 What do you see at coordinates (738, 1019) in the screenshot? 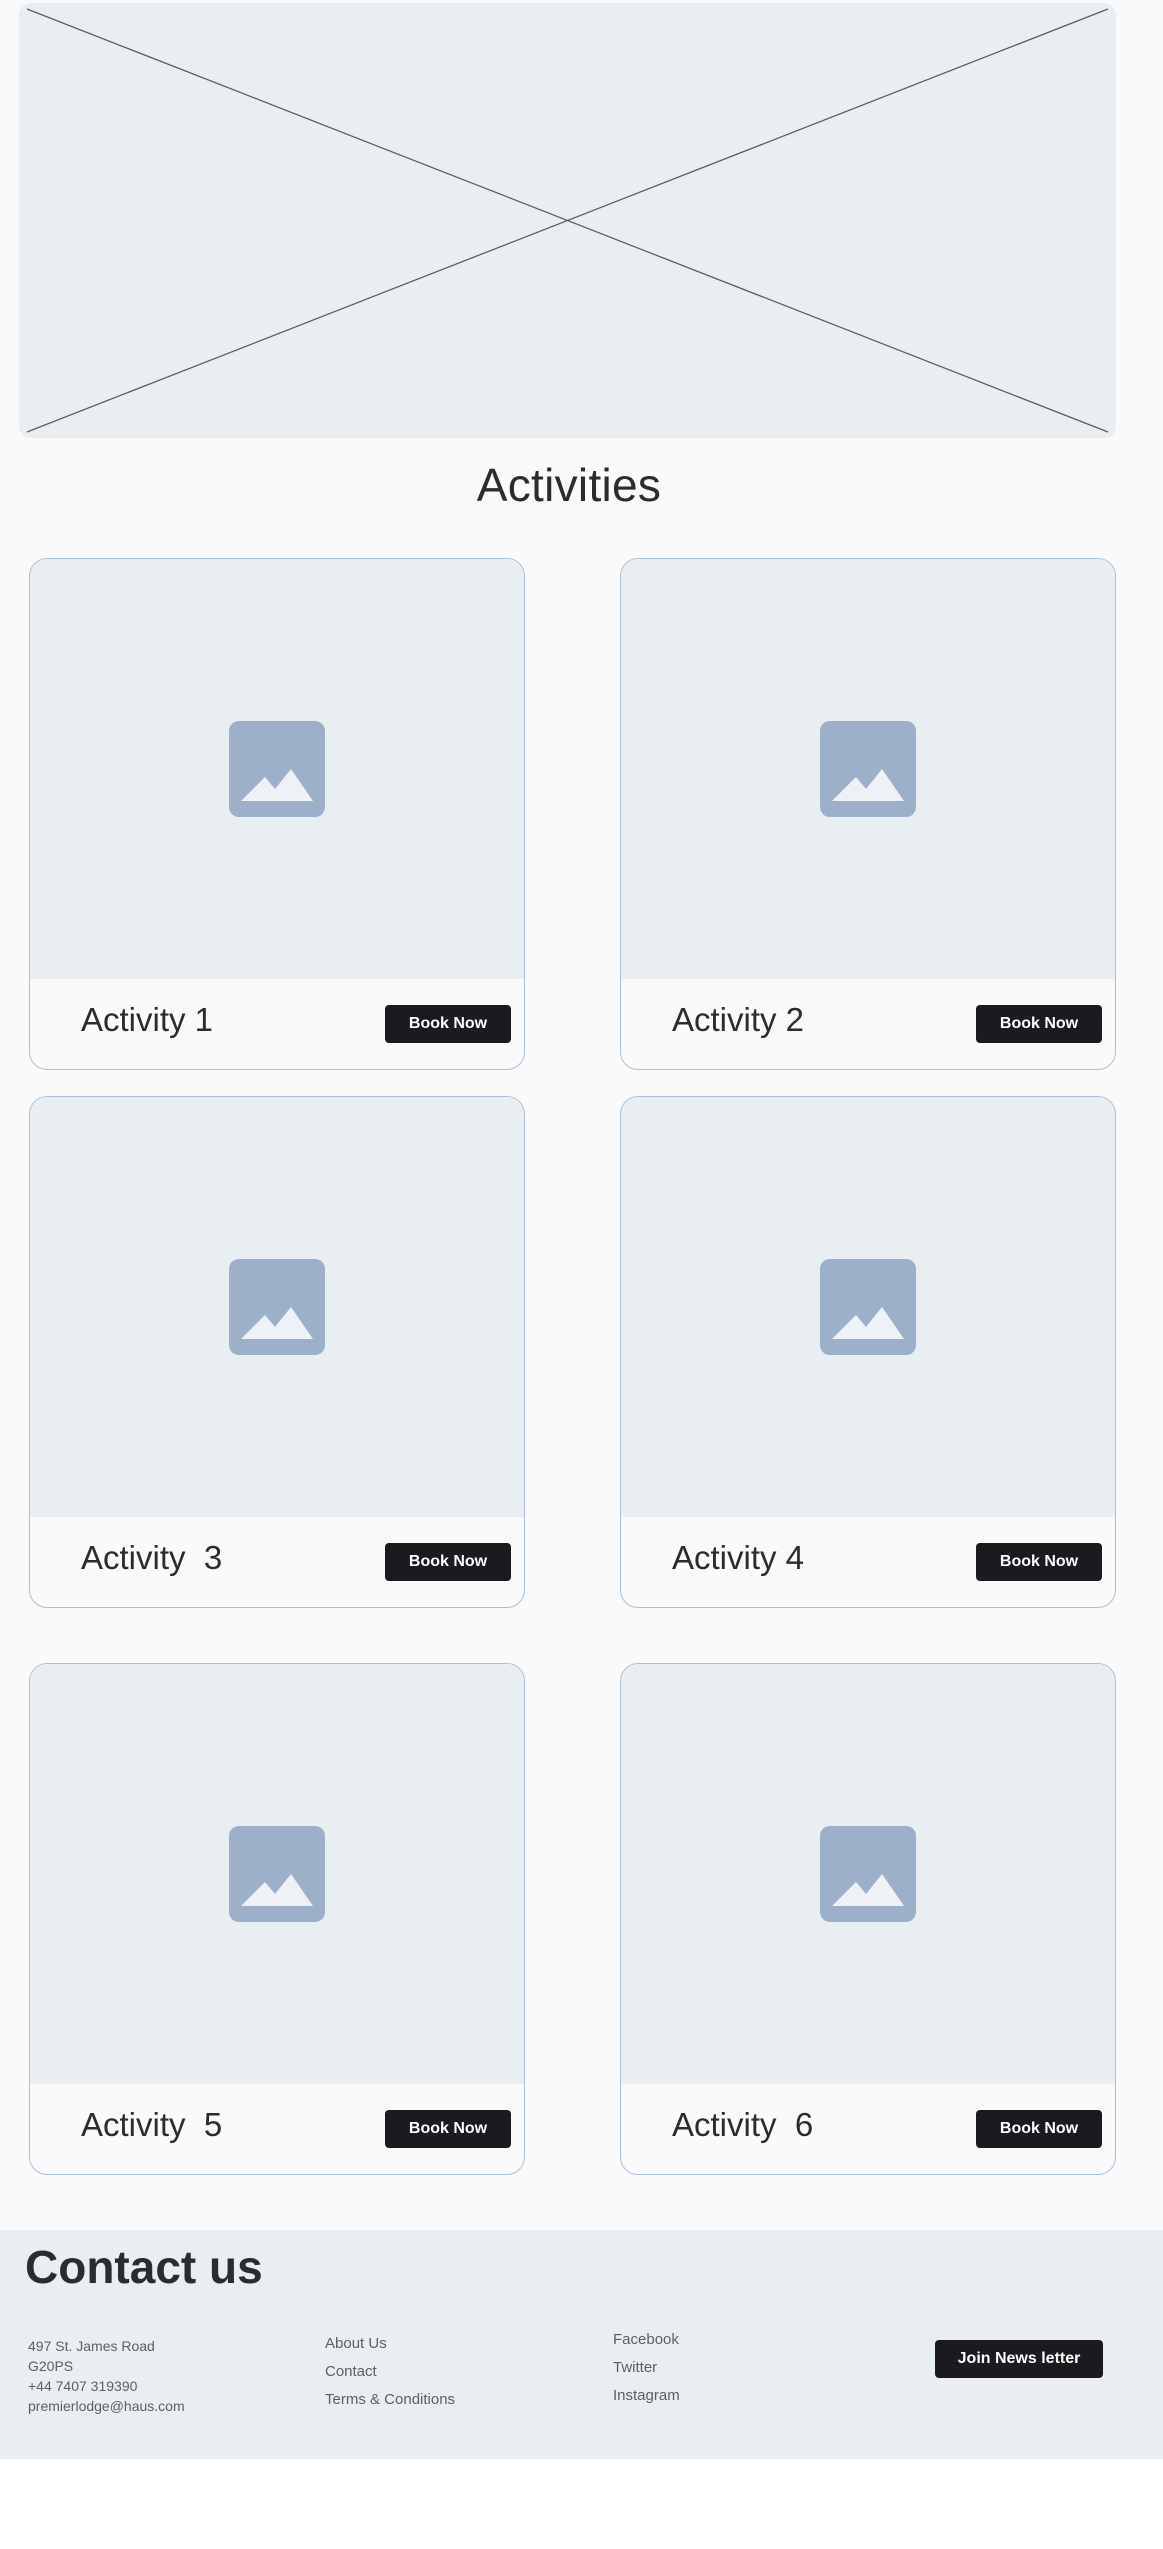
I see `activity-title: Activity 2` at bounding box center [738, 1019].